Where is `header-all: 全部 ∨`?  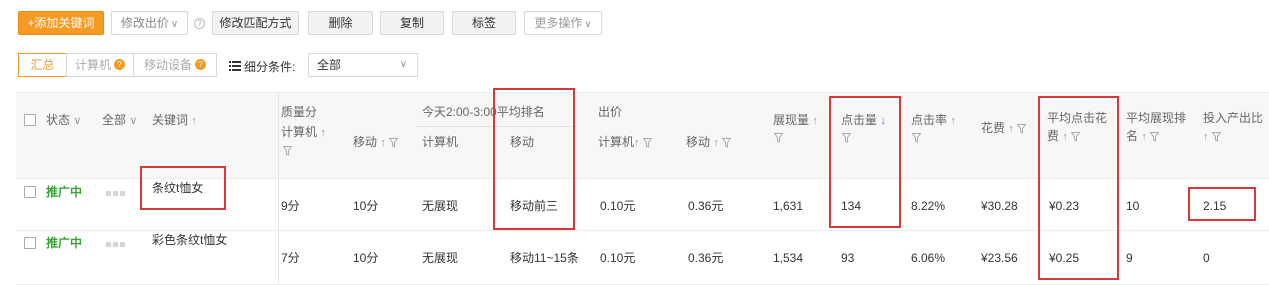
header-all: 全部 ∨ is located at coordinates (119, 120).